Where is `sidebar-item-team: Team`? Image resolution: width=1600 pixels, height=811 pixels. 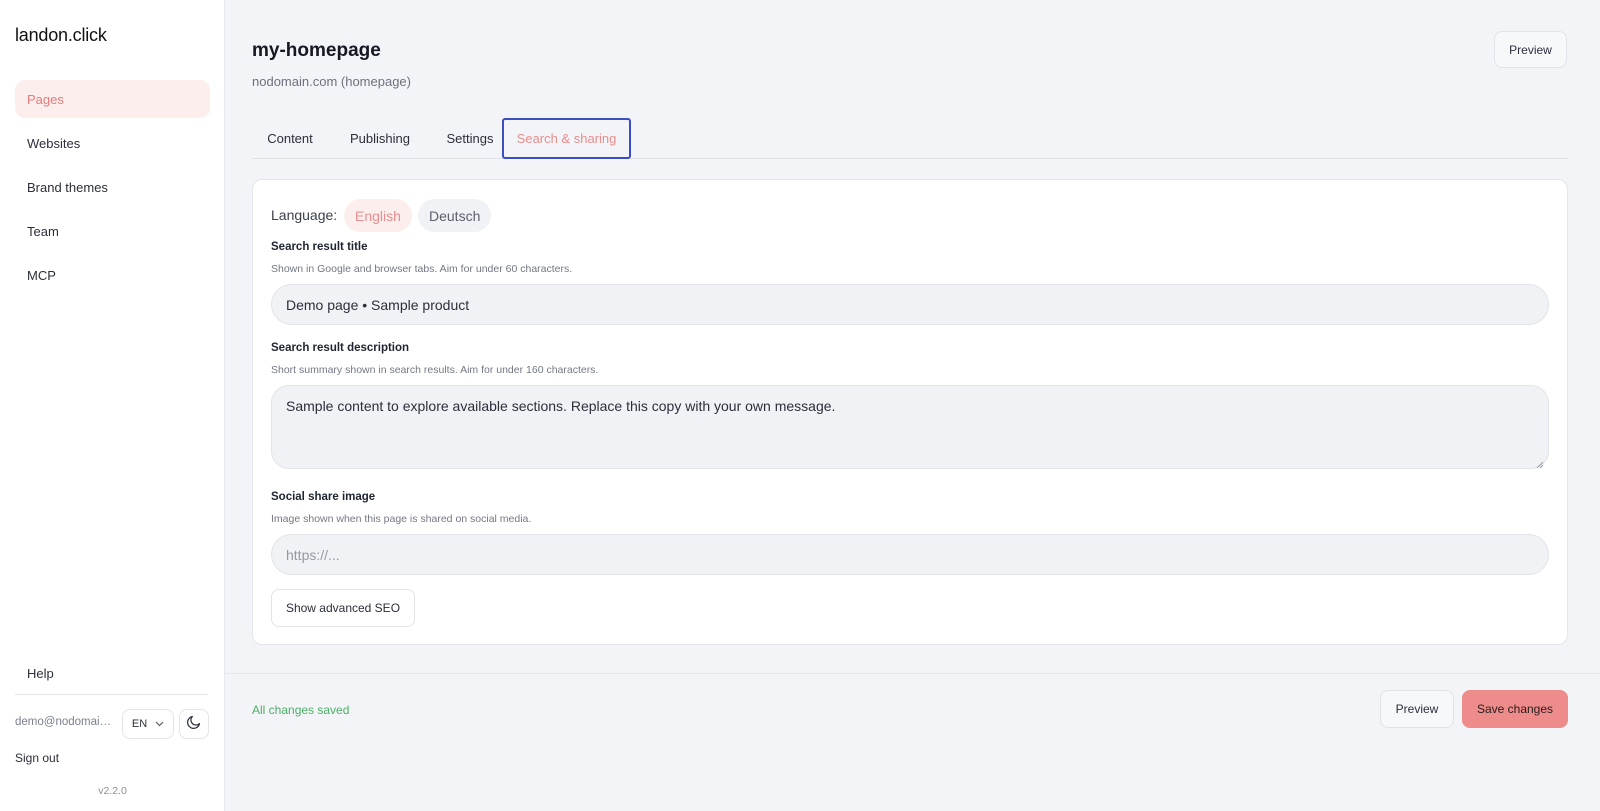
sidebar-item-team: Team is located at coordinates (112, 231).